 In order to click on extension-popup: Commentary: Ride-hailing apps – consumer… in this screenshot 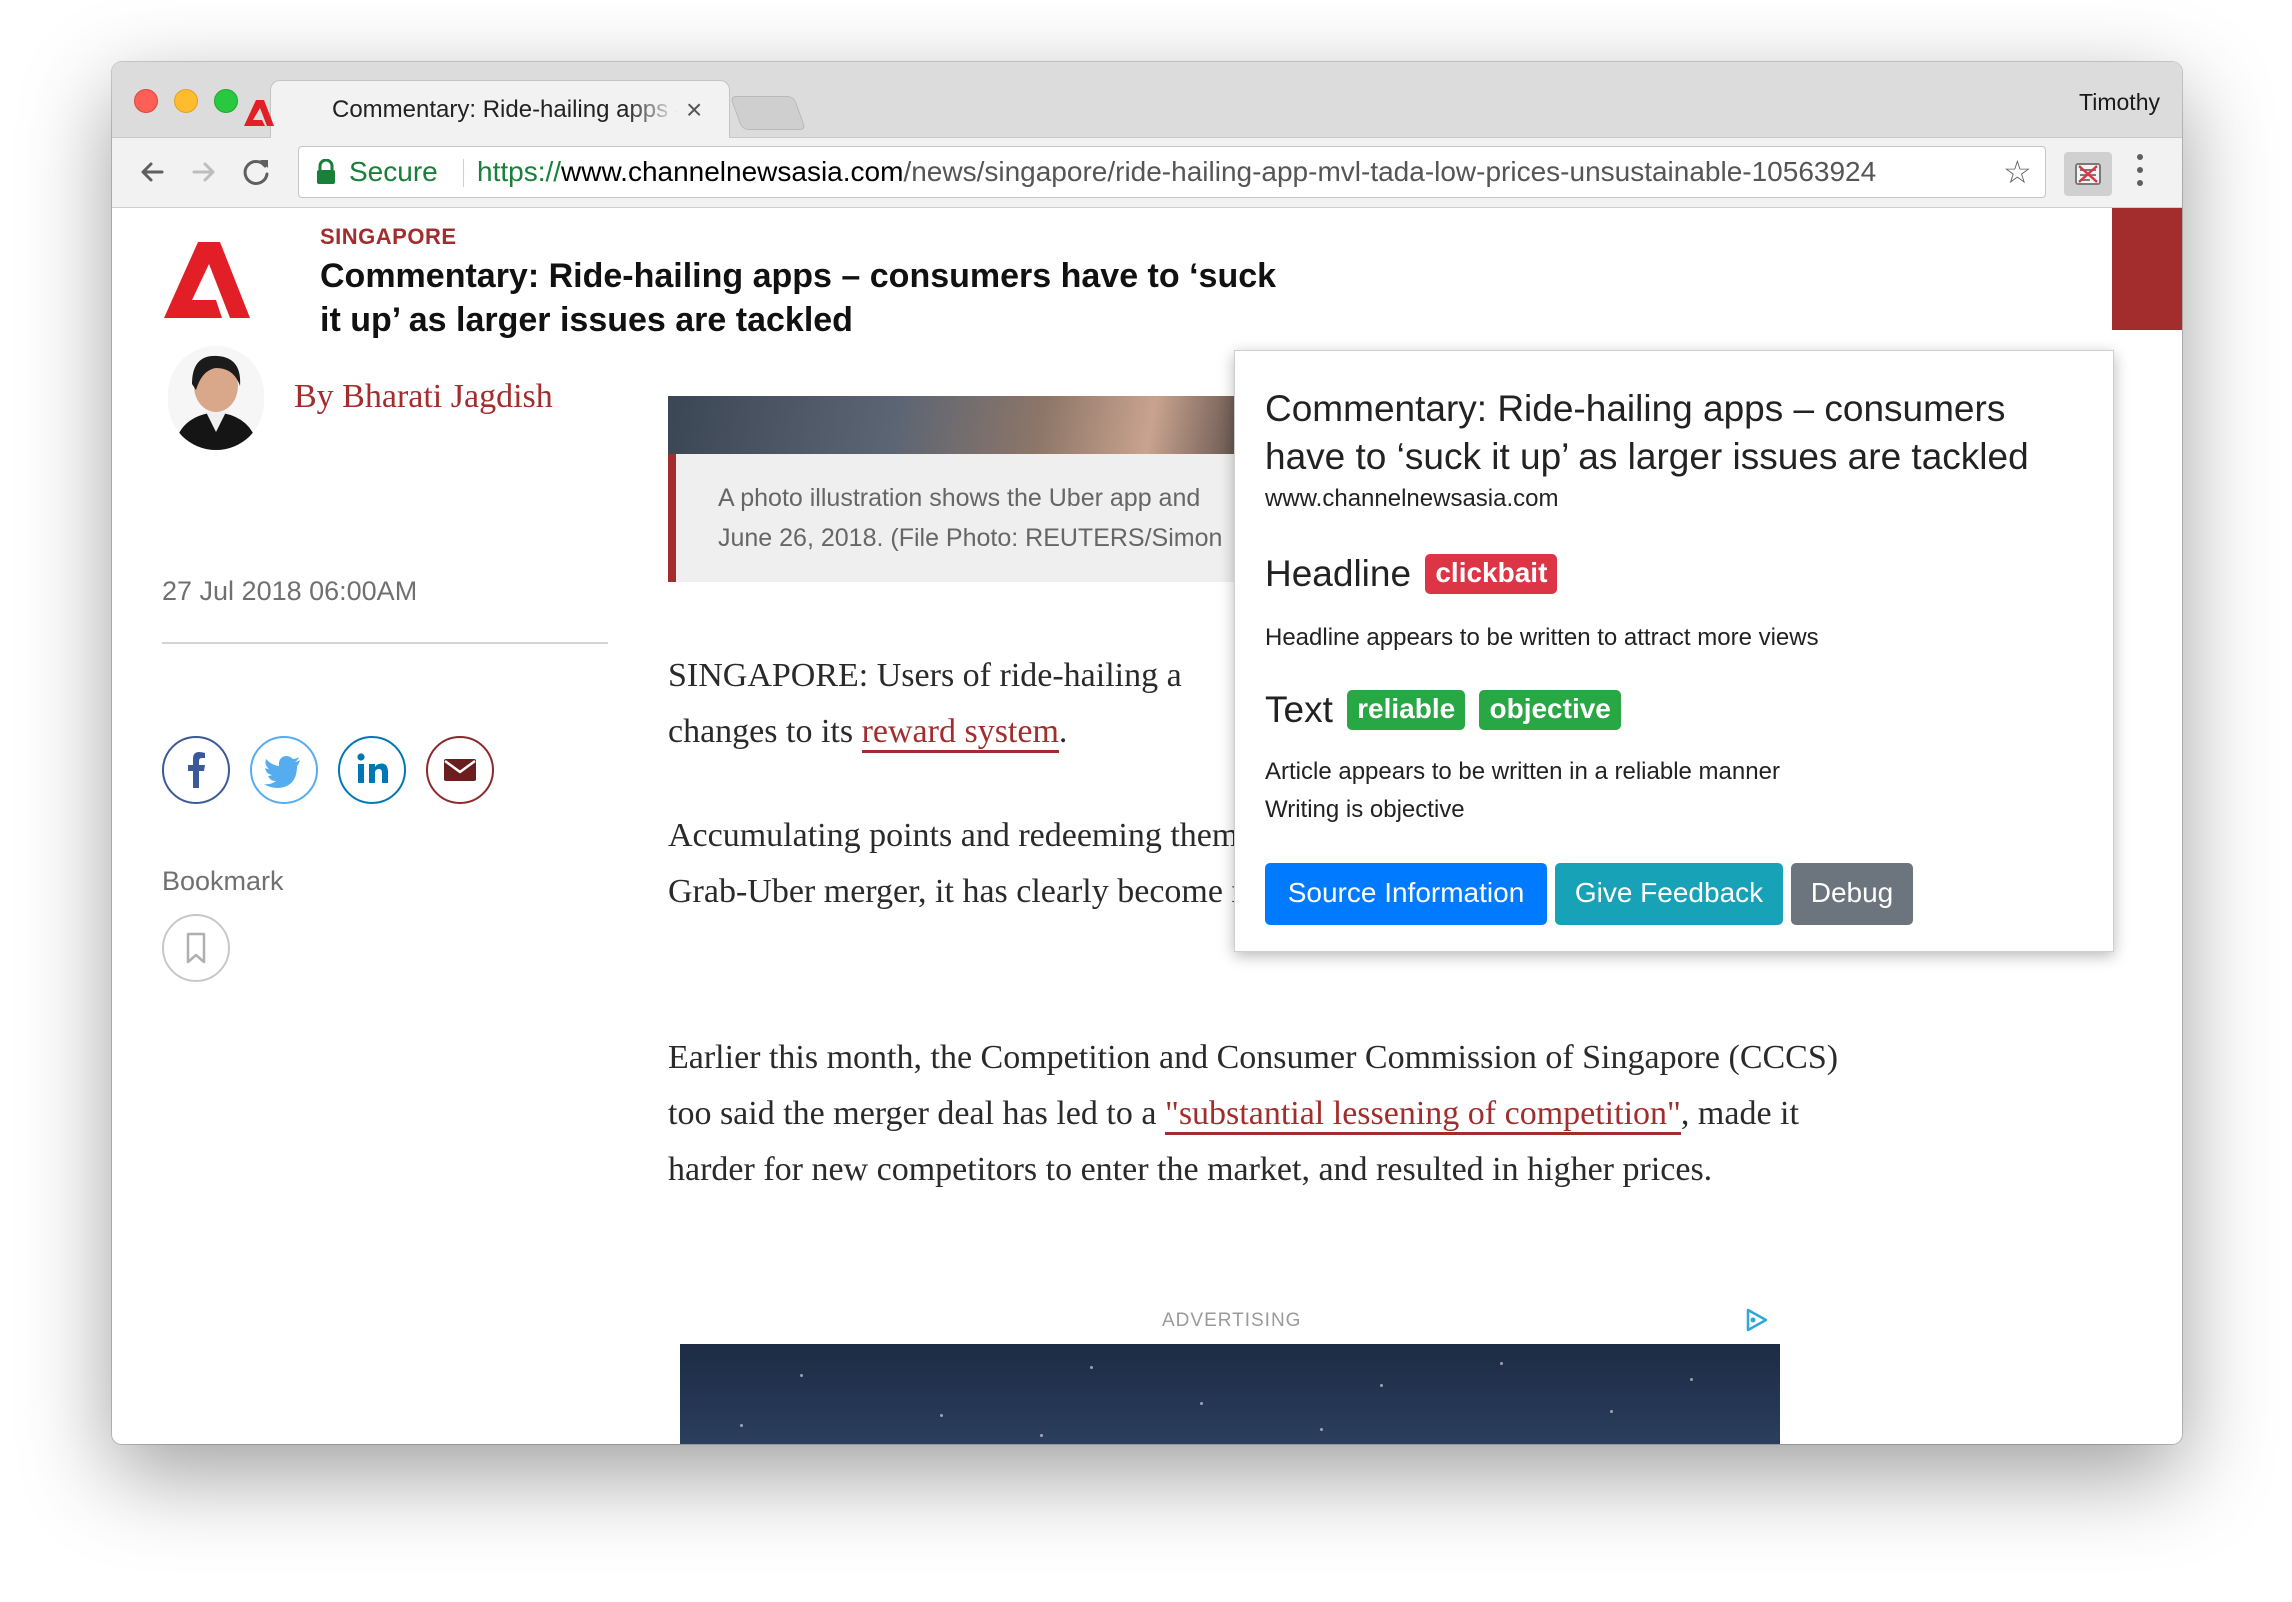, I will do `click(1674, 651)`.